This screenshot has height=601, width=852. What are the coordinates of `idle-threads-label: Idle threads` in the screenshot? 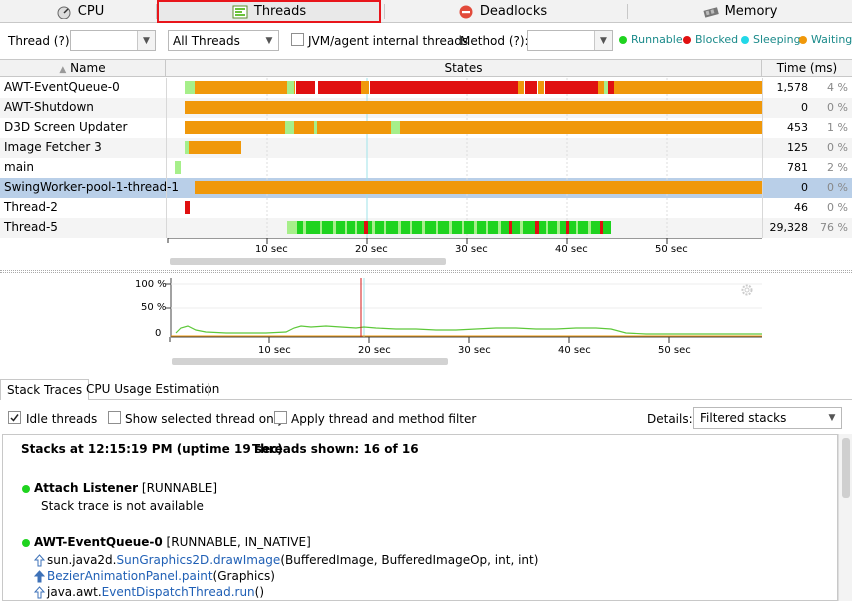 It's located at (62, 419).